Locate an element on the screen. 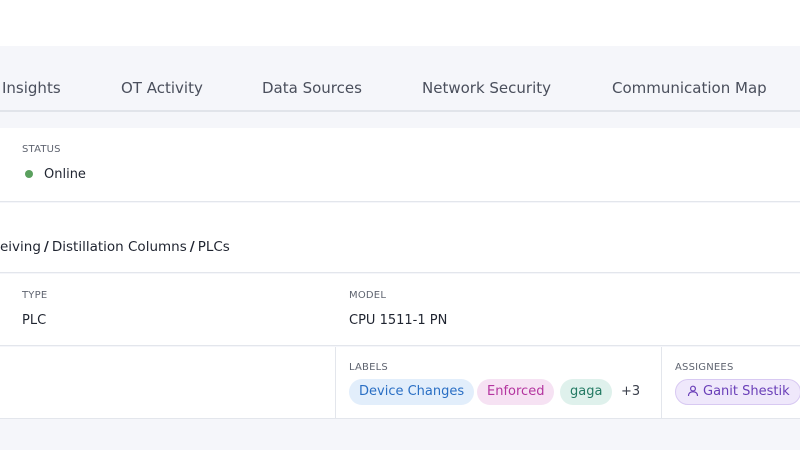 Image resolution: width=800 pixels, height=450 pixels. assignee-name: Ganit Shestik is located at coordinates (746, 391).